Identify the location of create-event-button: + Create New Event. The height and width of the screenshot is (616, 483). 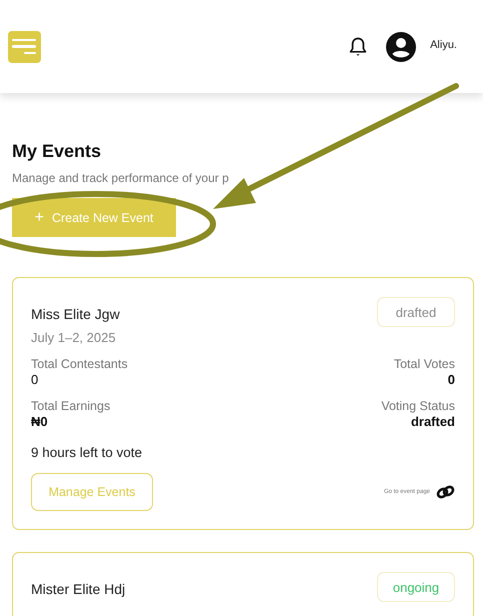
(94, 217).